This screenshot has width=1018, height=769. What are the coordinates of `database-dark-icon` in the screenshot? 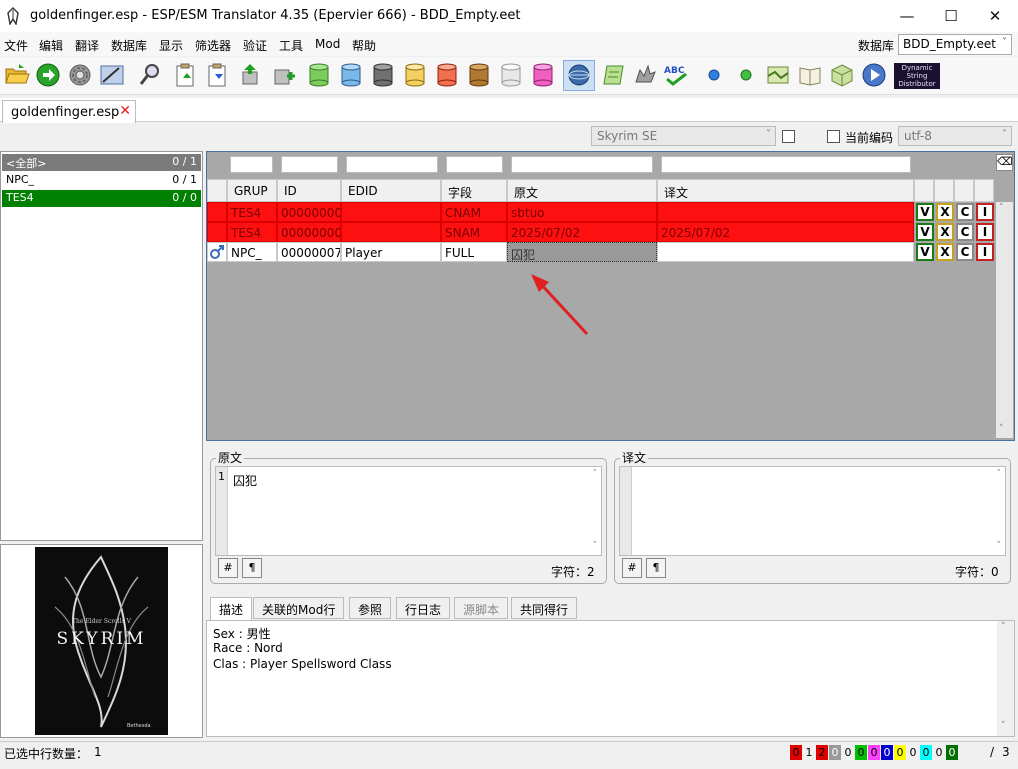 It's located at (383, 75).